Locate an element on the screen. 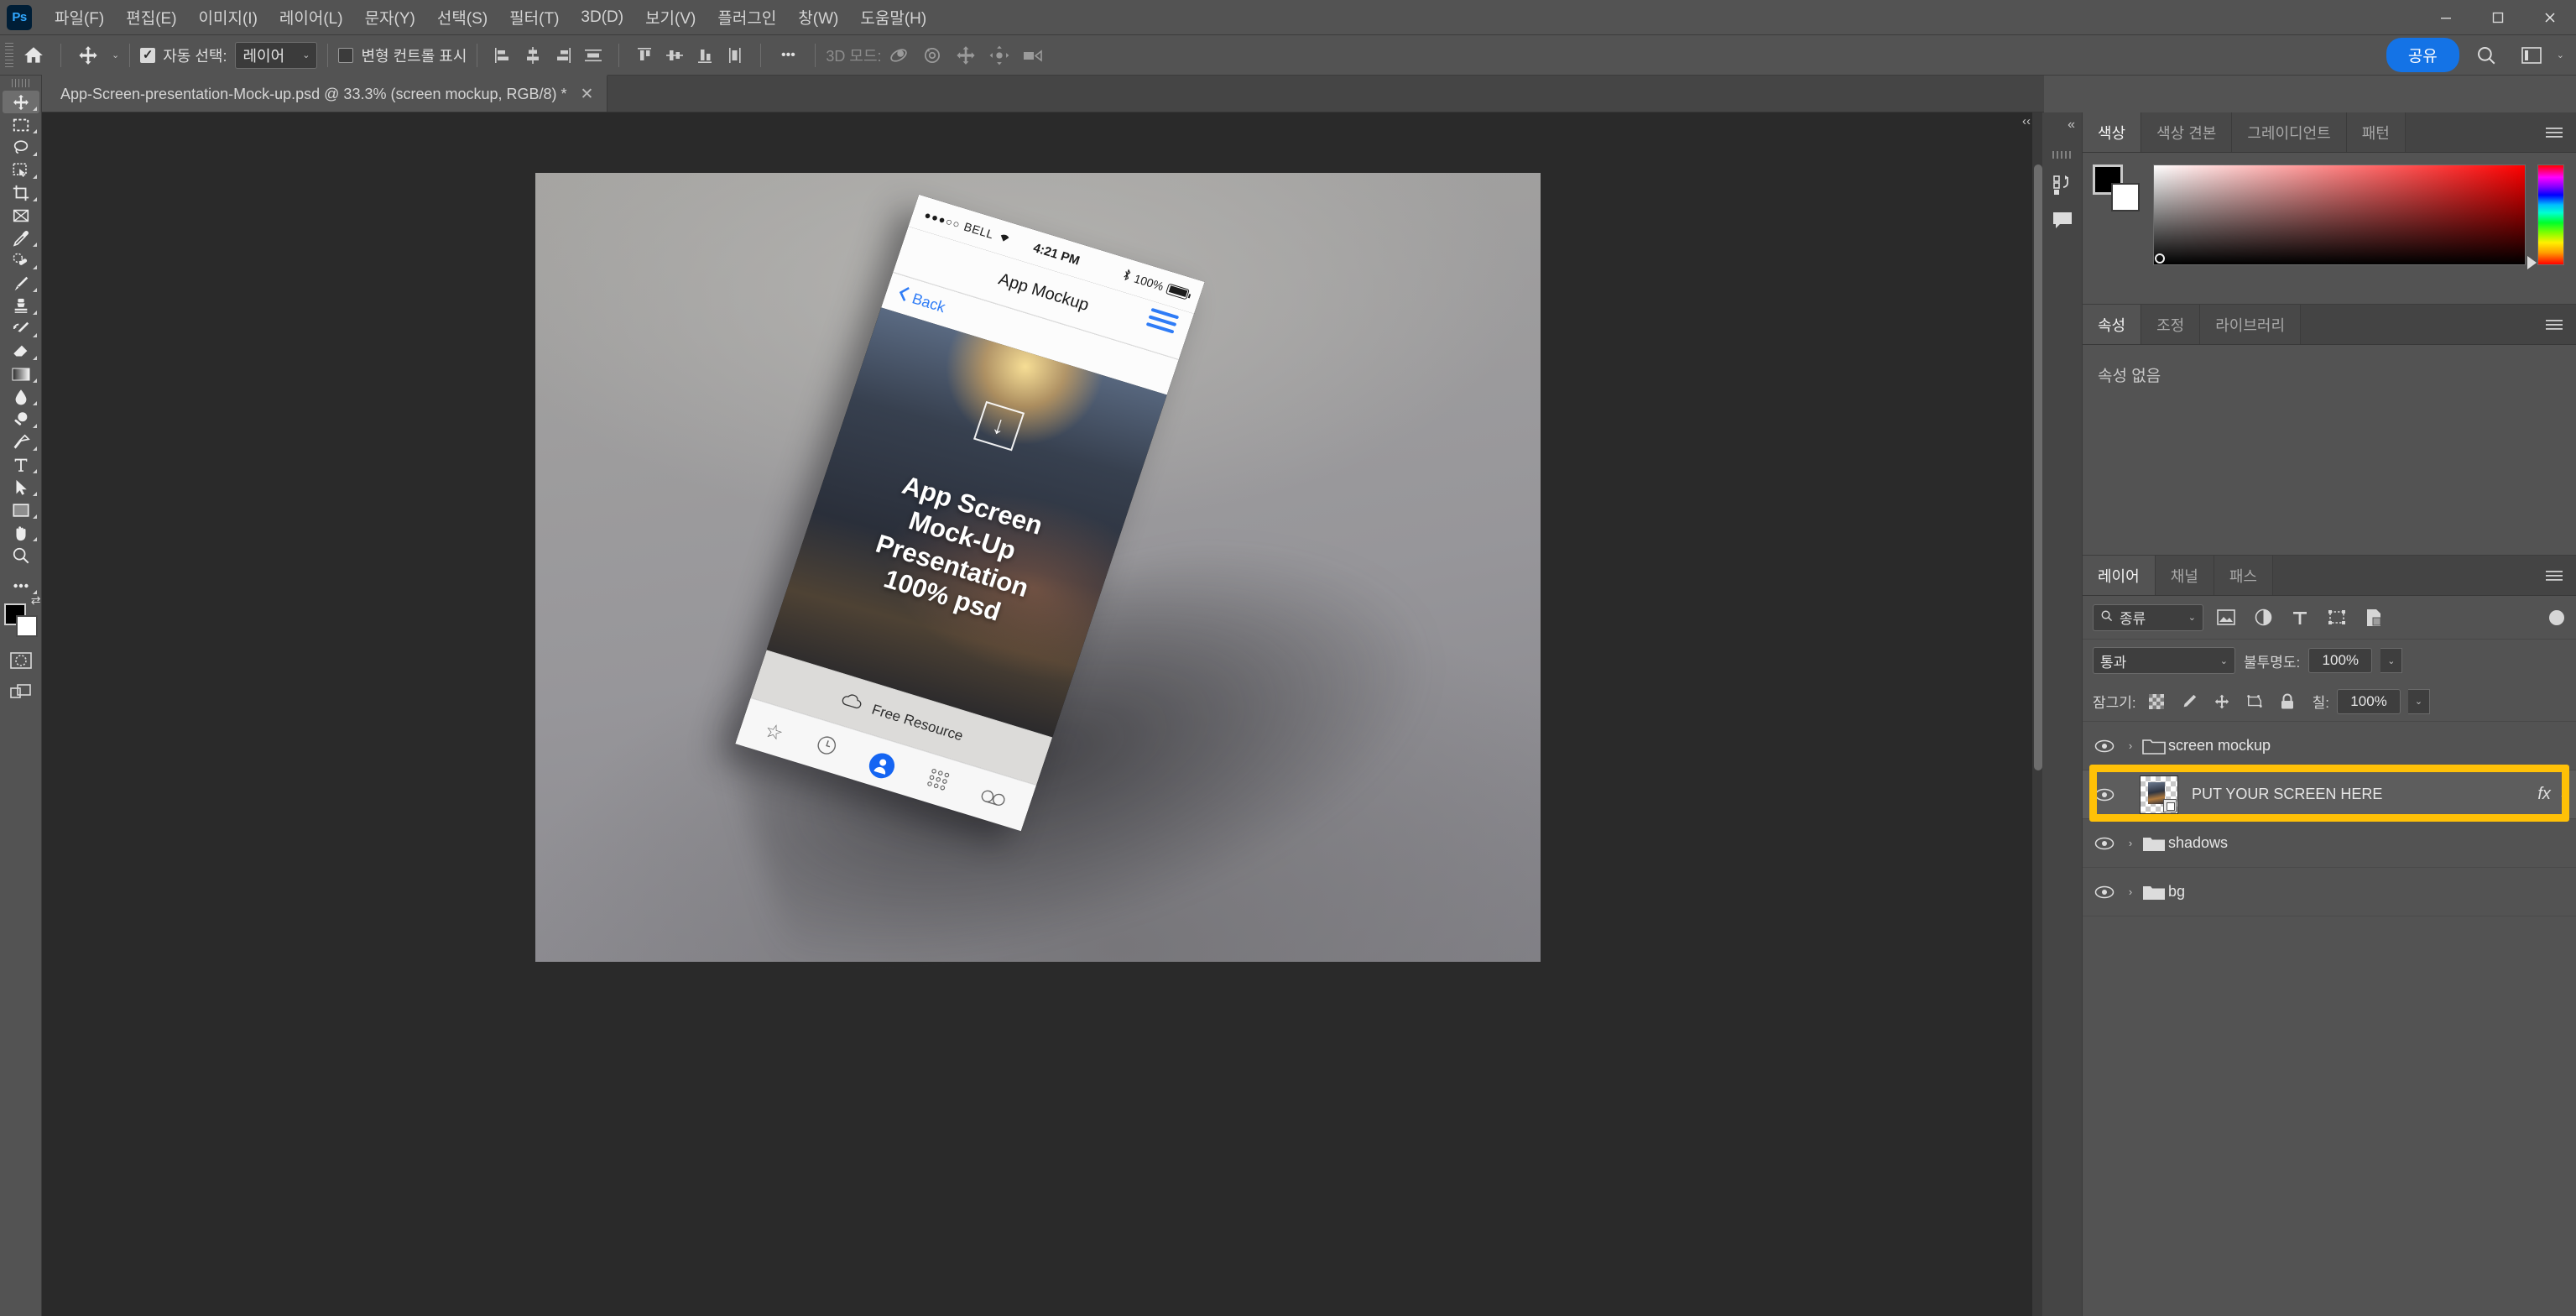 The width and height of the screenshot is (2576, 1316). tool-preset-caret: ⌄ is located at coordinates (115, 55).